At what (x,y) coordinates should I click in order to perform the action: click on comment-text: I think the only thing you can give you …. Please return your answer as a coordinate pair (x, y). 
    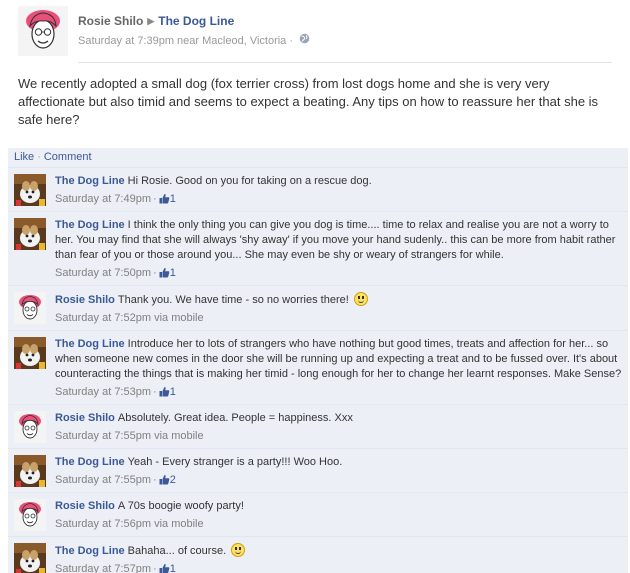
    Looking at the image, I should click on (335, 240).